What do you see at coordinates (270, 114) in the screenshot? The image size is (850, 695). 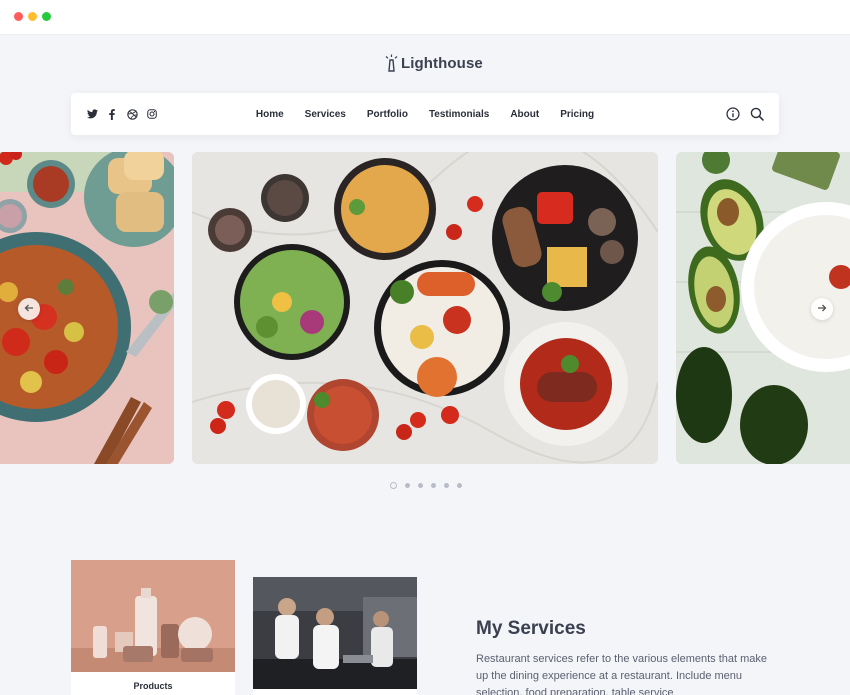 I see `nav-home: Home` at bounding box center [270, 114].